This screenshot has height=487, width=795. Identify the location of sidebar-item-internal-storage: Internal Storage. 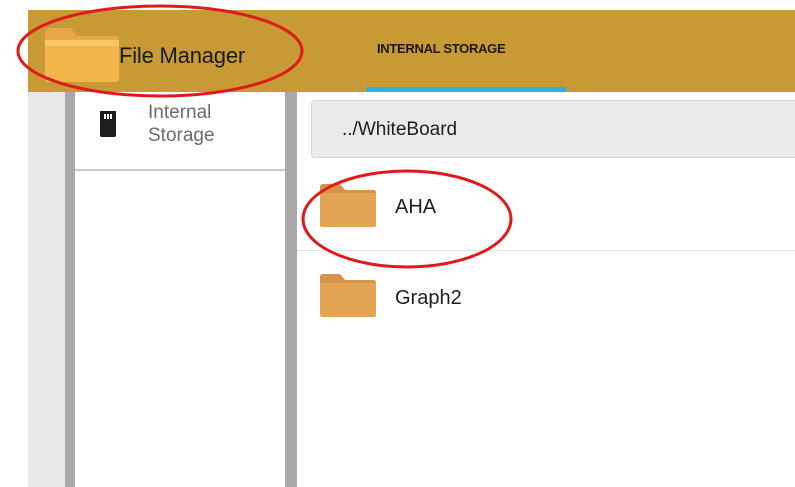
(180, 131).